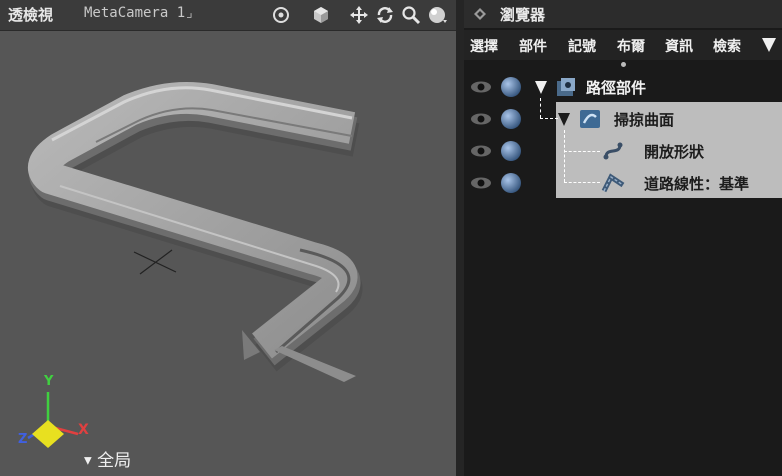 The width and height of the screenshot is (782, 476). What do you see at coordinates (480, 14) in the screenshot?
I see `panel-menu-icon` at bounding box center [480, 14].